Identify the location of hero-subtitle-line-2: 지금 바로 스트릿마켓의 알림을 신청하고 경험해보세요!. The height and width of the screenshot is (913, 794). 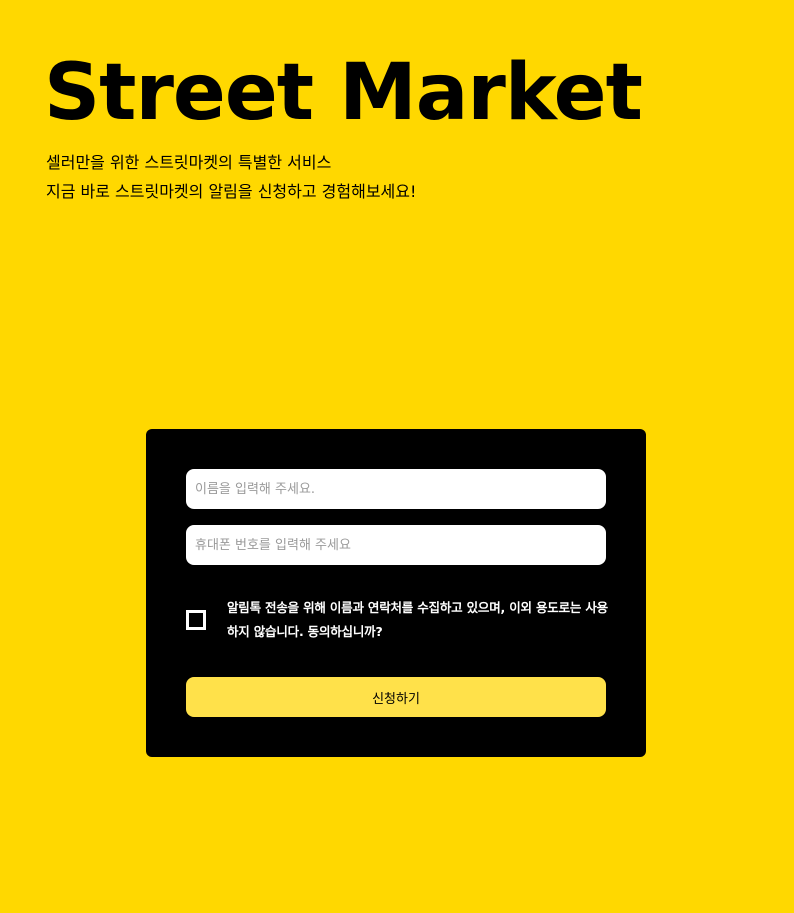
(231, 191).